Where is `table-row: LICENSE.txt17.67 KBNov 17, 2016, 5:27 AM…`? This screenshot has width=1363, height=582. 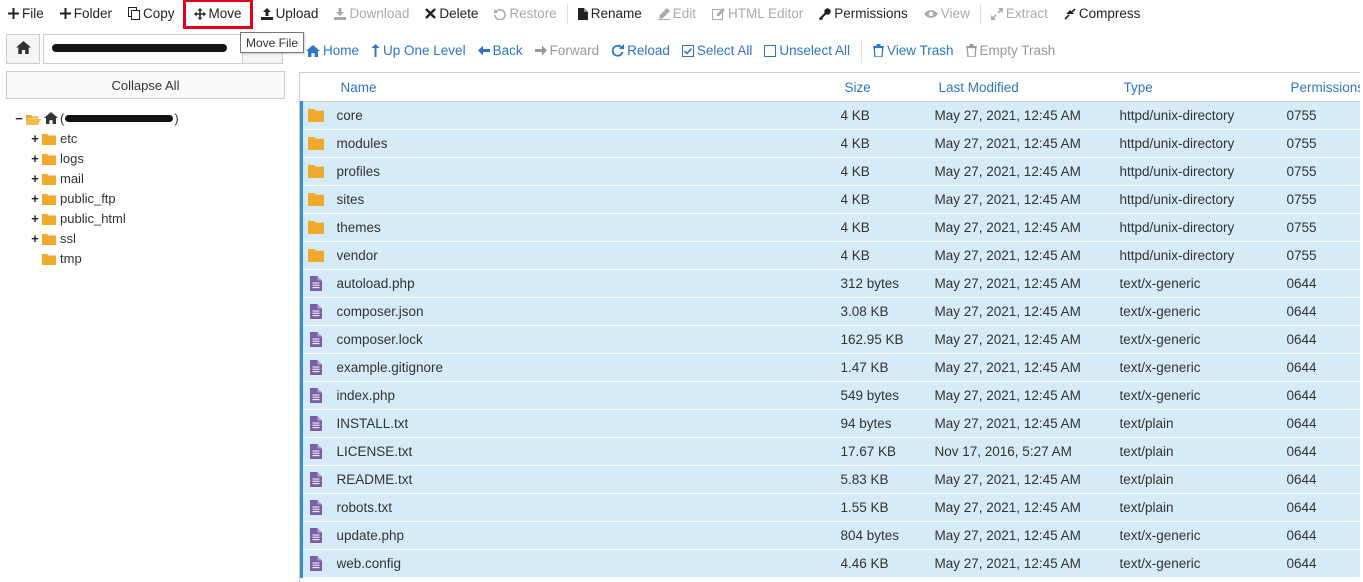 table-row: LICENSE.txt17.67 KBNov 17, 2016, 5:27 AM… is located at coordinates (831, 452).